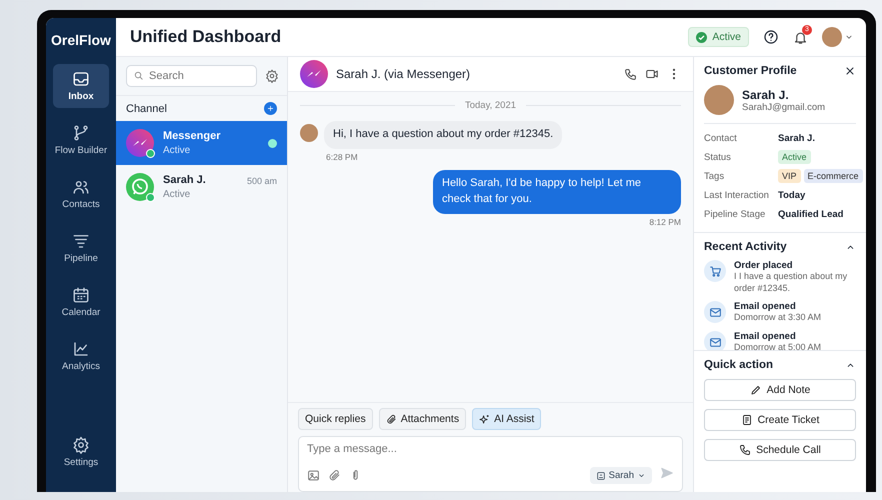  Describe the element at coordinates (789, 176) in the screenshot. I see `tag: VIP` at that location.